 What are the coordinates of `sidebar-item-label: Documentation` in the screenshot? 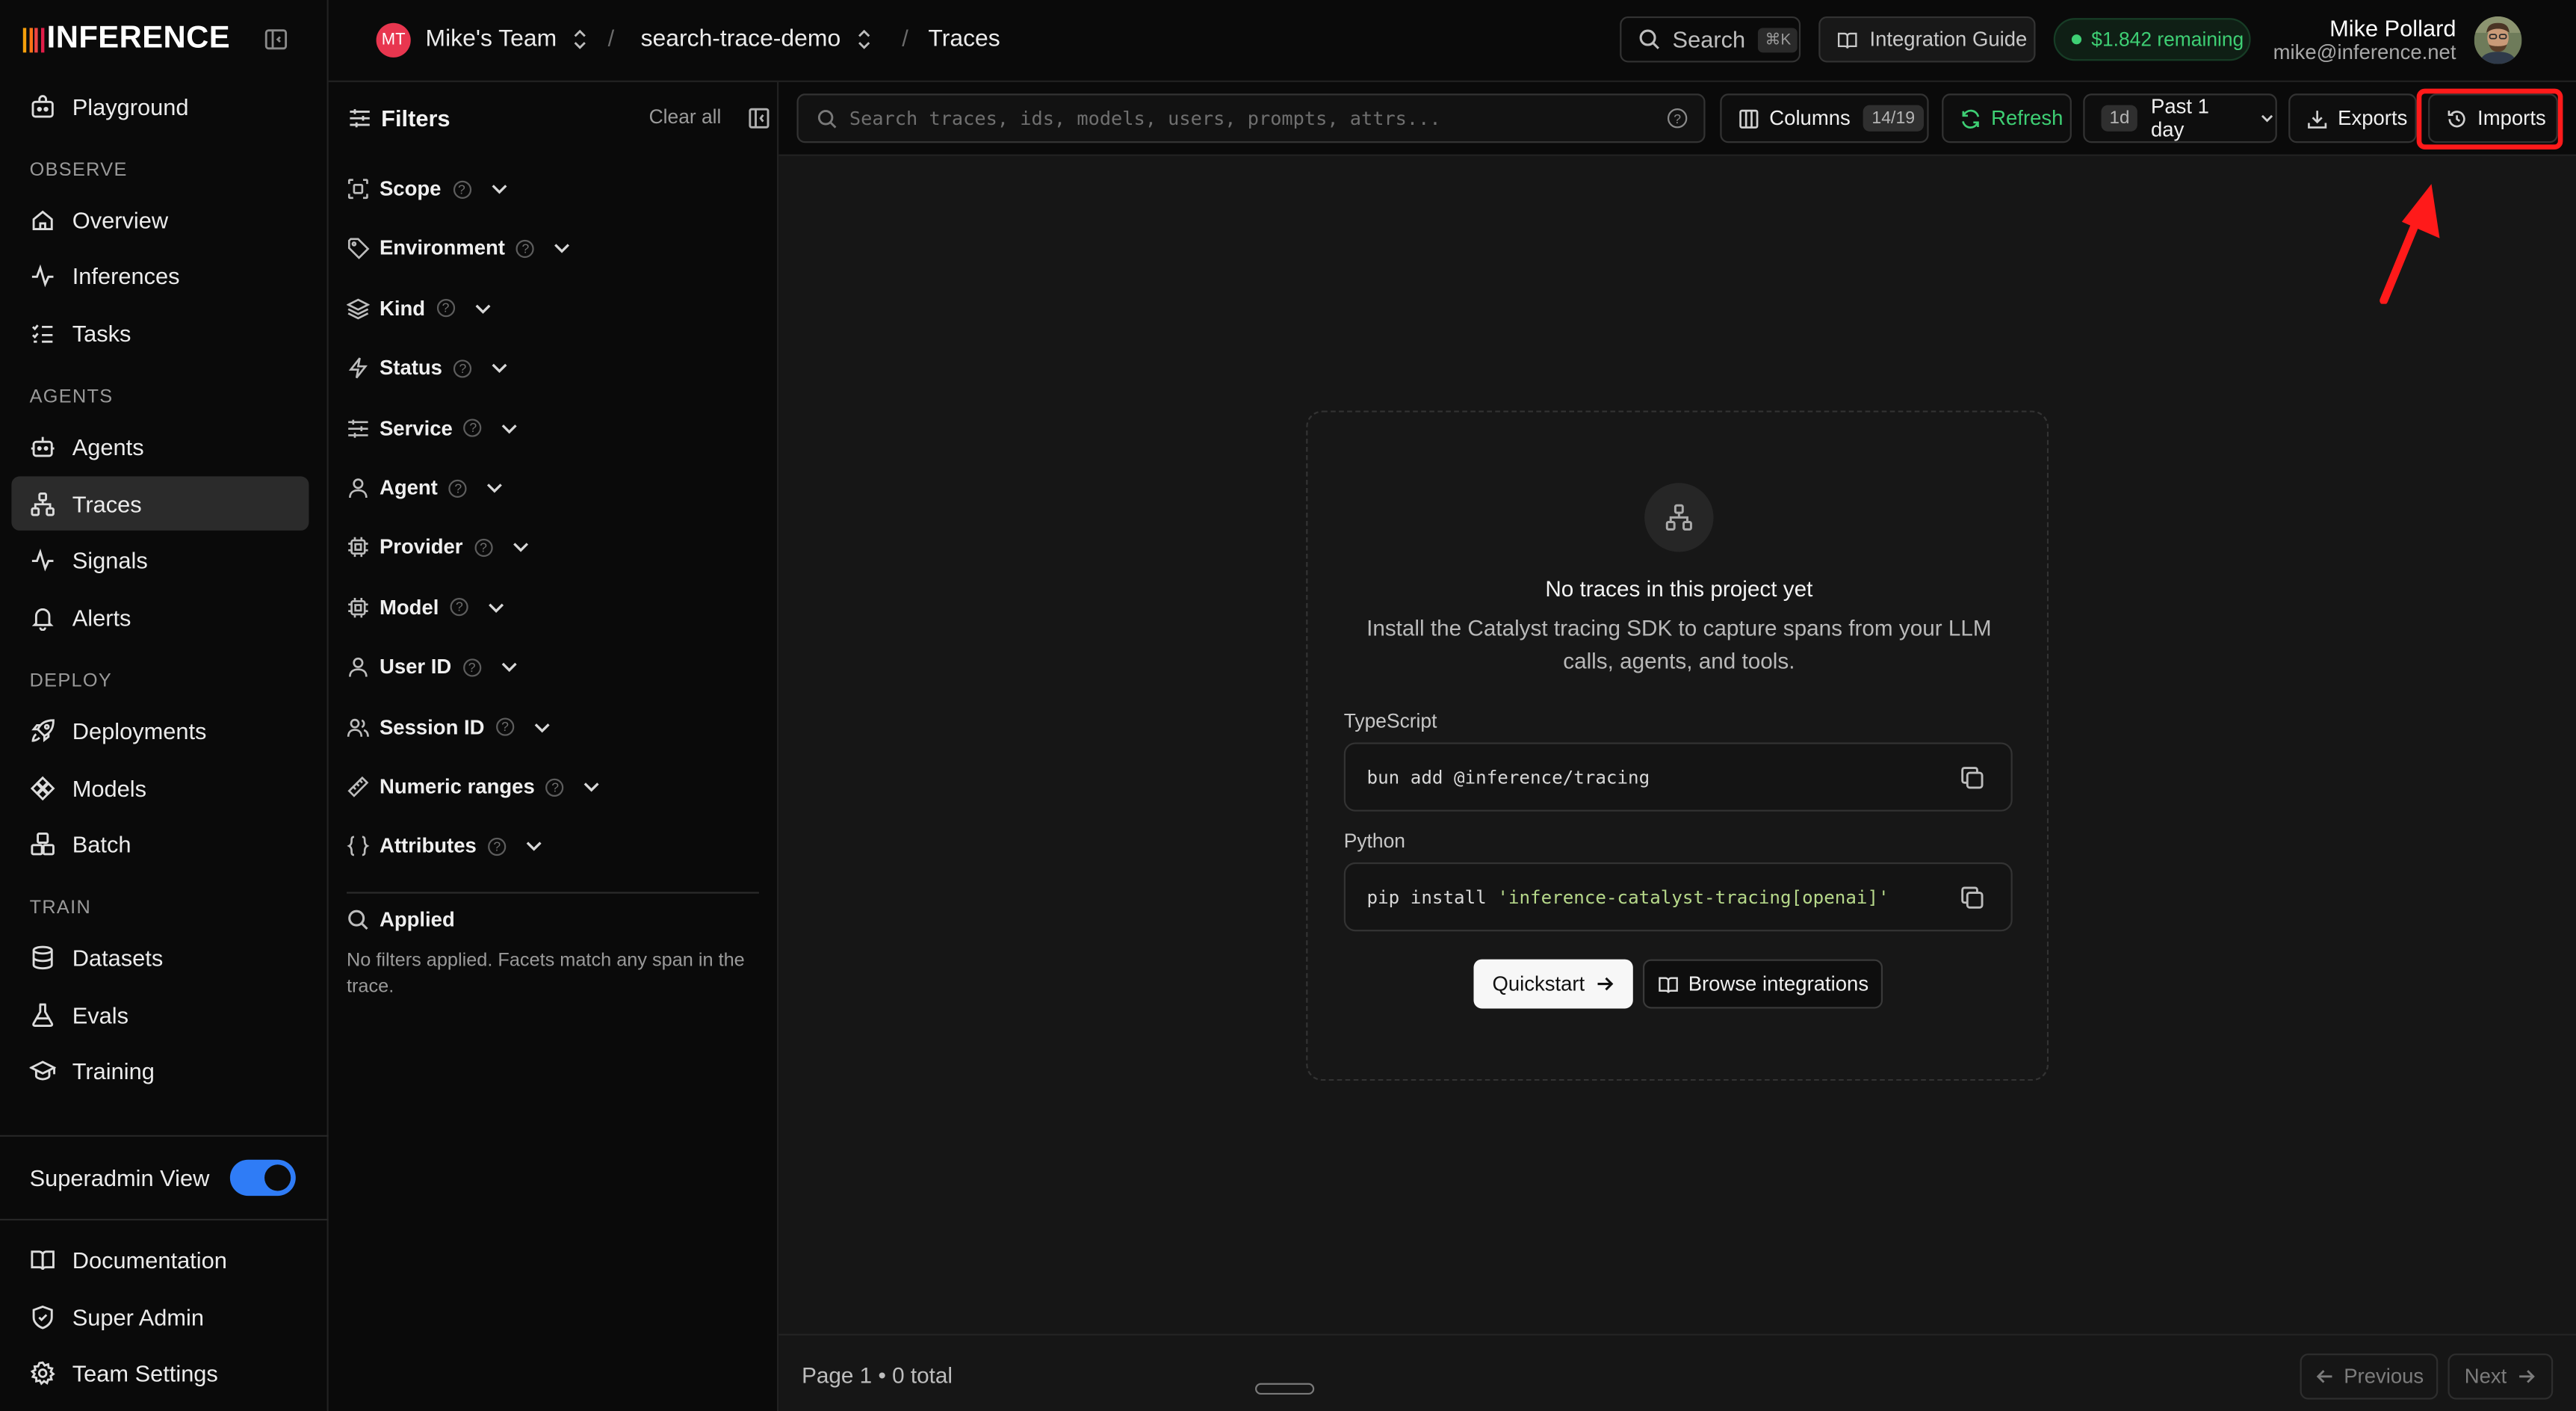 It's located at (149, 1259).